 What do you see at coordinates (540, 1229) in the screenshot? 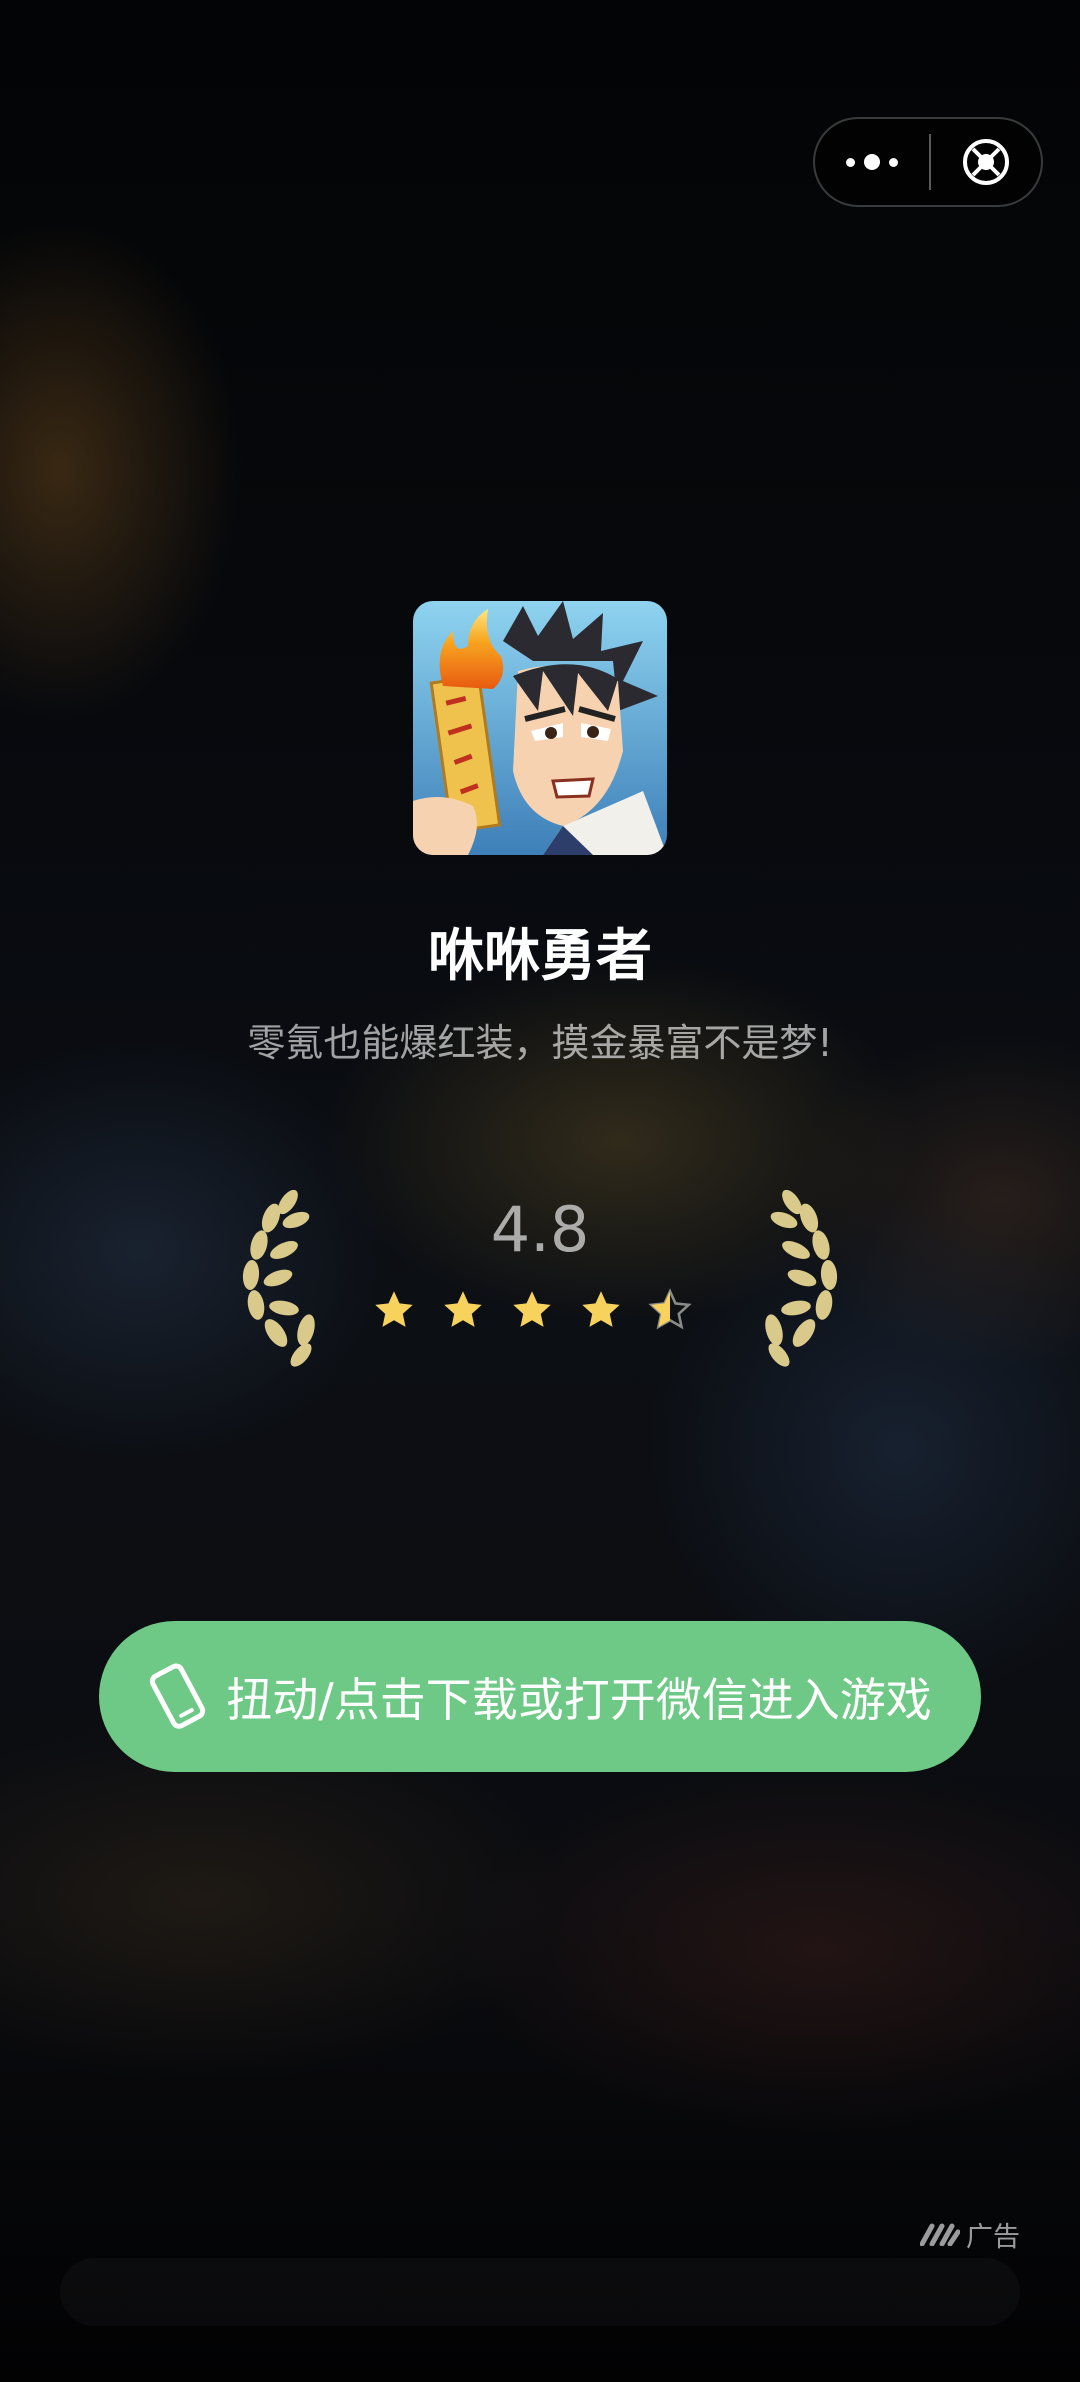
I see `rating-score: 4.8` at bounding box center [540, 1229].